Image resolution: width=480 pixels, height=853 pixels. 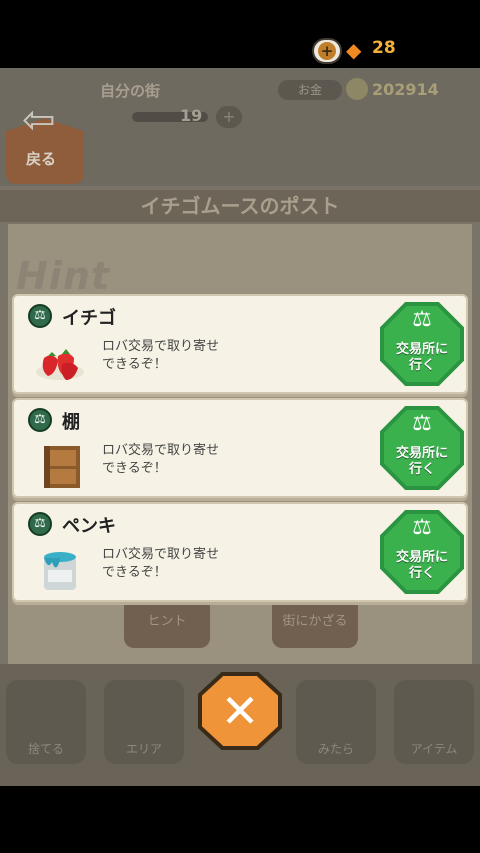 What do you see at coordinates (310, 90) in the screenshot?
I see `money-label: お金` at bounding box center [310, 90].